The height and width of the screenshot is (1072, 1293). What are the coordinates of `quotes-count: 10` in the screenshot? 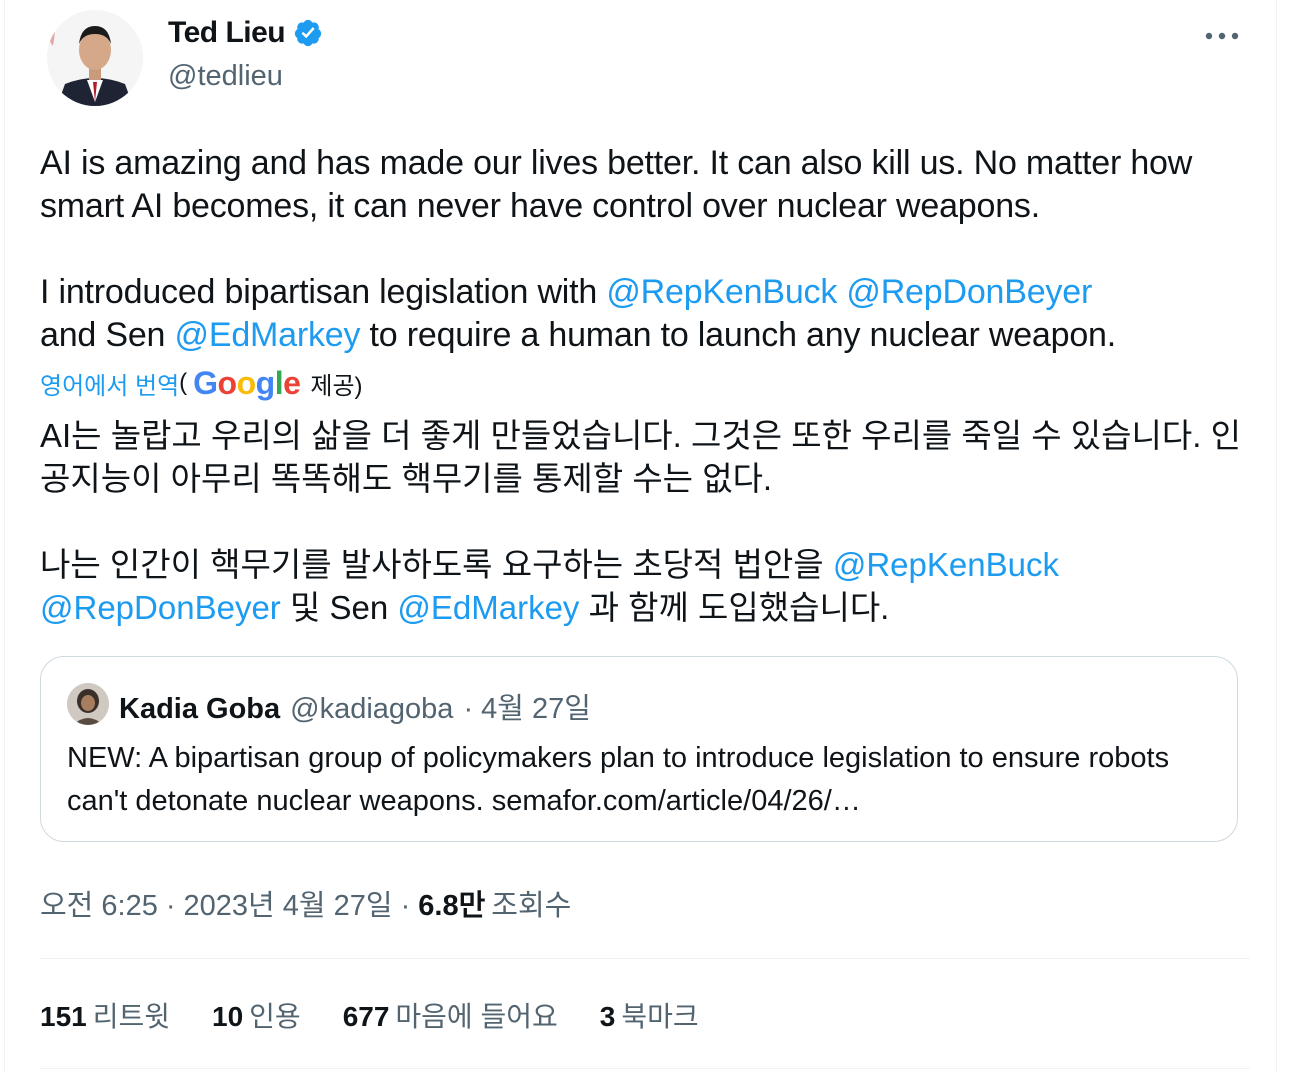 It's located at (228, 1016).